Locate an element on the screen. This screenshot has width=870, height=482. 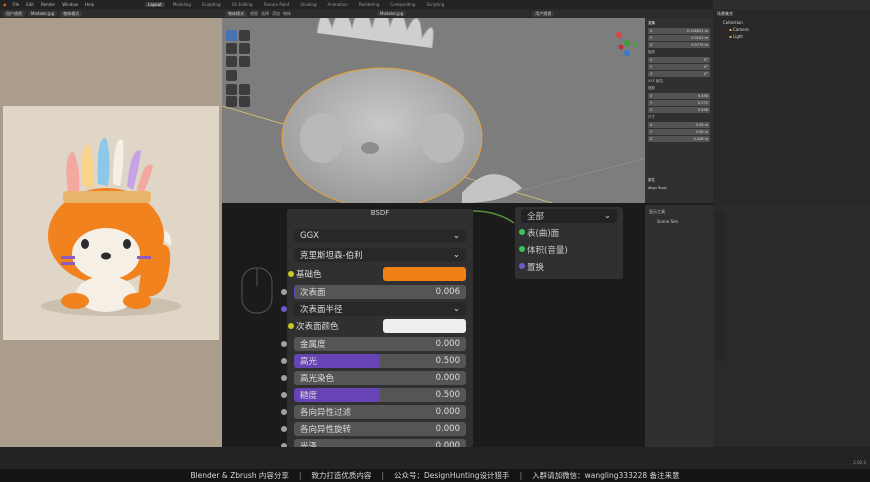
tab-rendering: Rendering is located at coordinates (369, 4).